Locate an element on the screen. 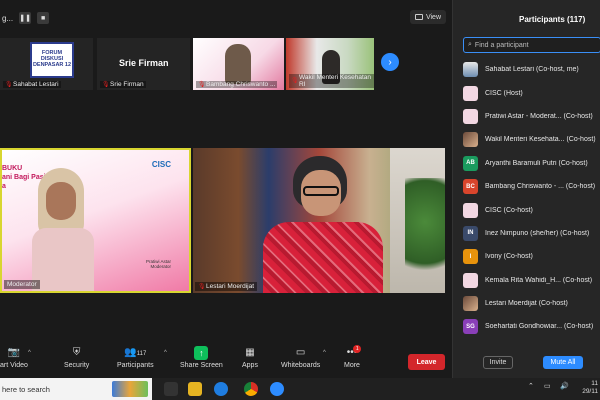 The height and width of the screenshot is (400, 600). list-item: I Ivony (Co-host) is located at coordinates (531, 256).